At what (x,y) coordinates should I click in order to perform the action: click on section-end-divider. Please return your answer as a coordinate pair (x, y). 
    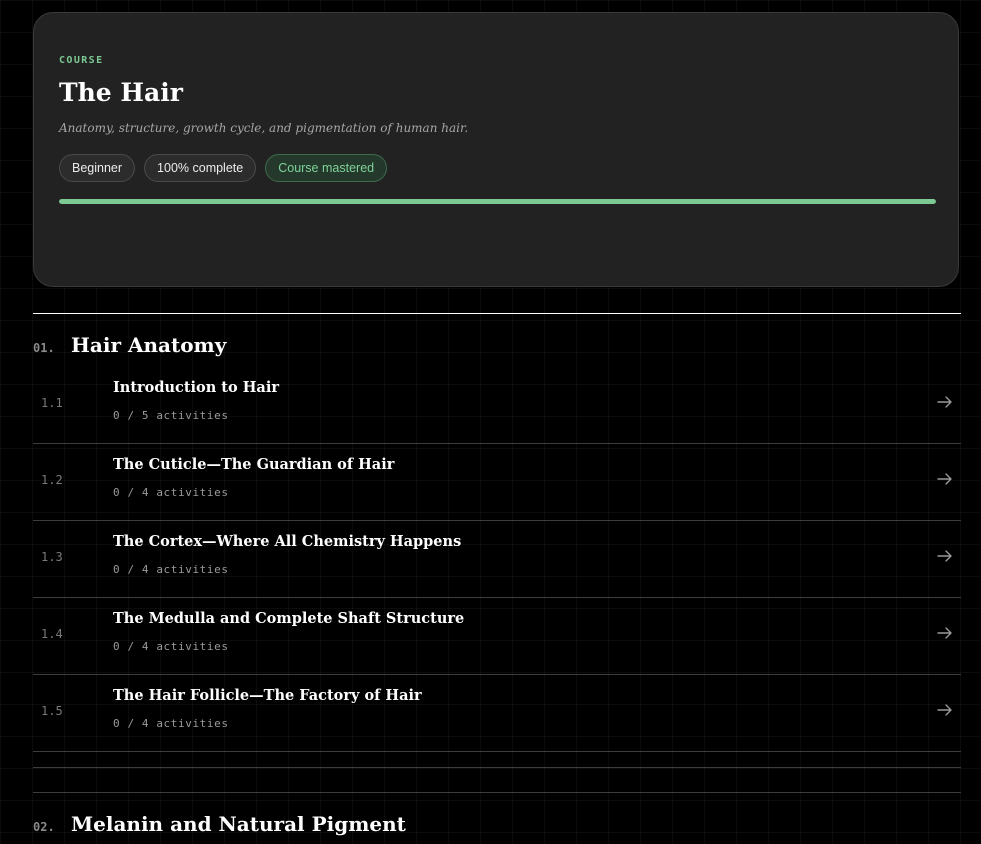
    Looking at the image, I should click on (497, 767).